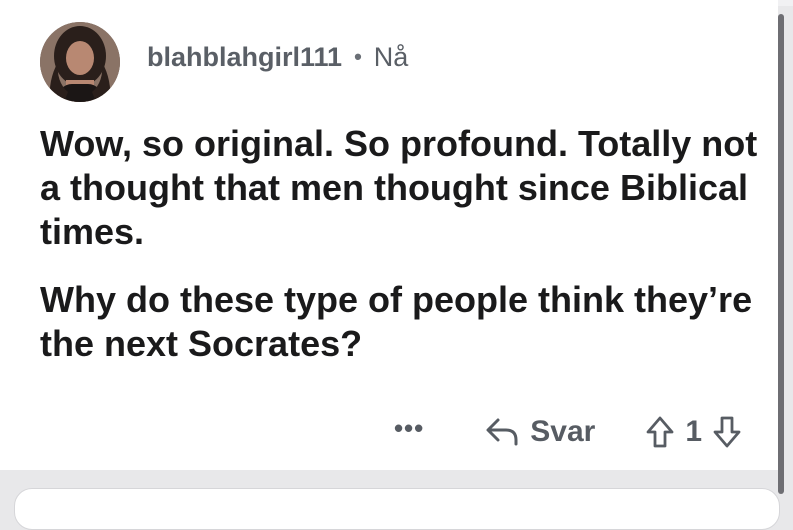  Describe the element at coordinates (563, 431) in the screenshot. I see `reply-label: Svar` at that location.